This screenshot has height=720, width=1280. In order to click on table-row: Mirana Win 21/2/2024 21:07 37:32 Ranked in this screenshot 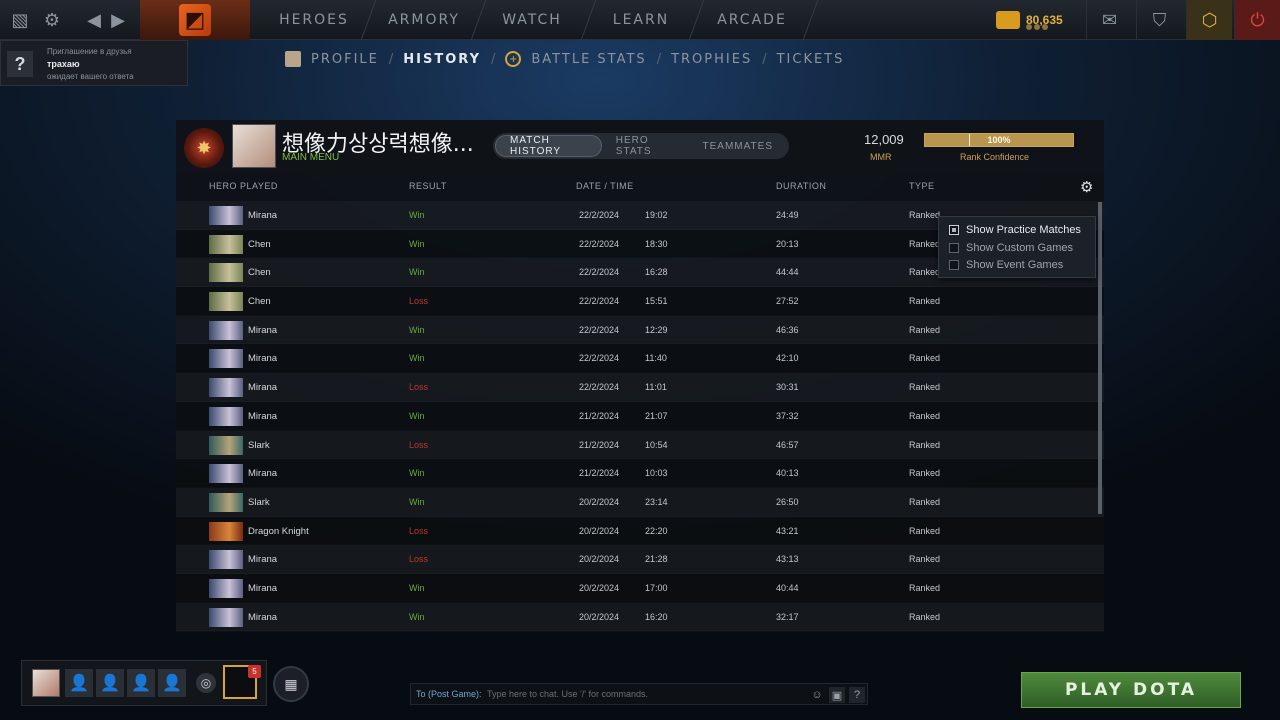, I will do `click(640, 416)`.